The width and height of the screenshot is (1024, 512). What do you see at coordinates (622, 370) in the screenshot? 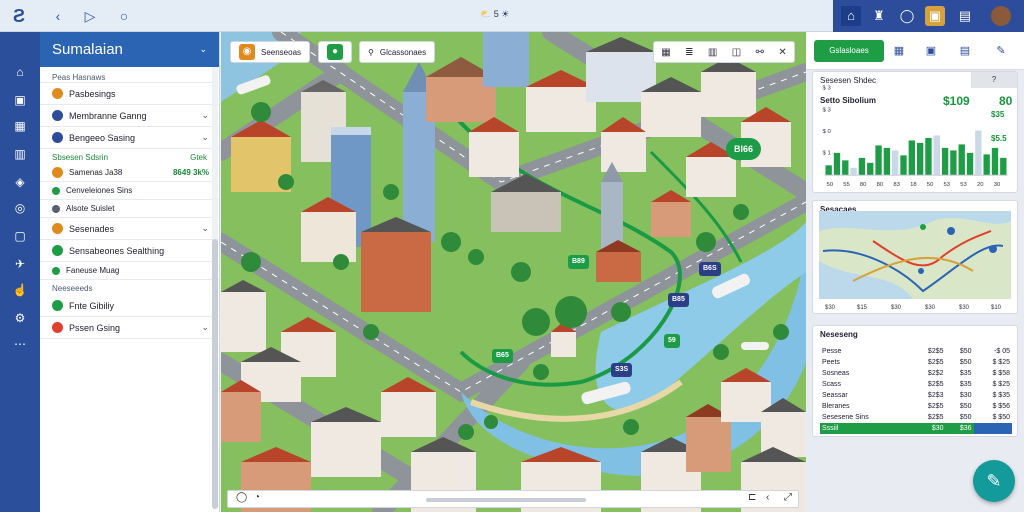
I see `map-pin: S3S` at bounding box center [622, 370].